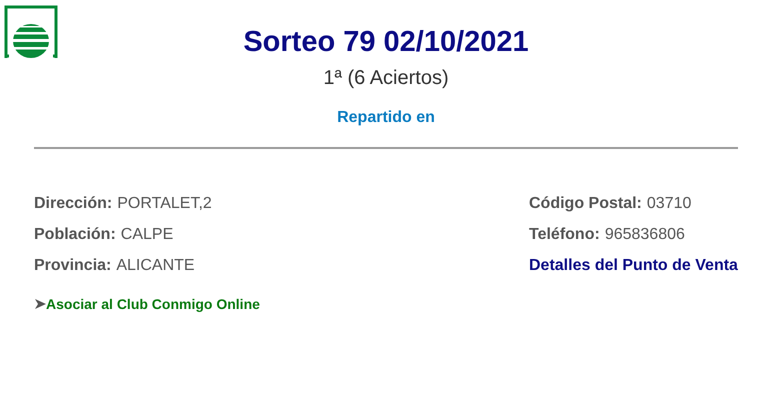  Describe the element at coordinates (386, 78) in the screenshot. I see `prize-category: 1ª (6 Aciertos)` at that location.